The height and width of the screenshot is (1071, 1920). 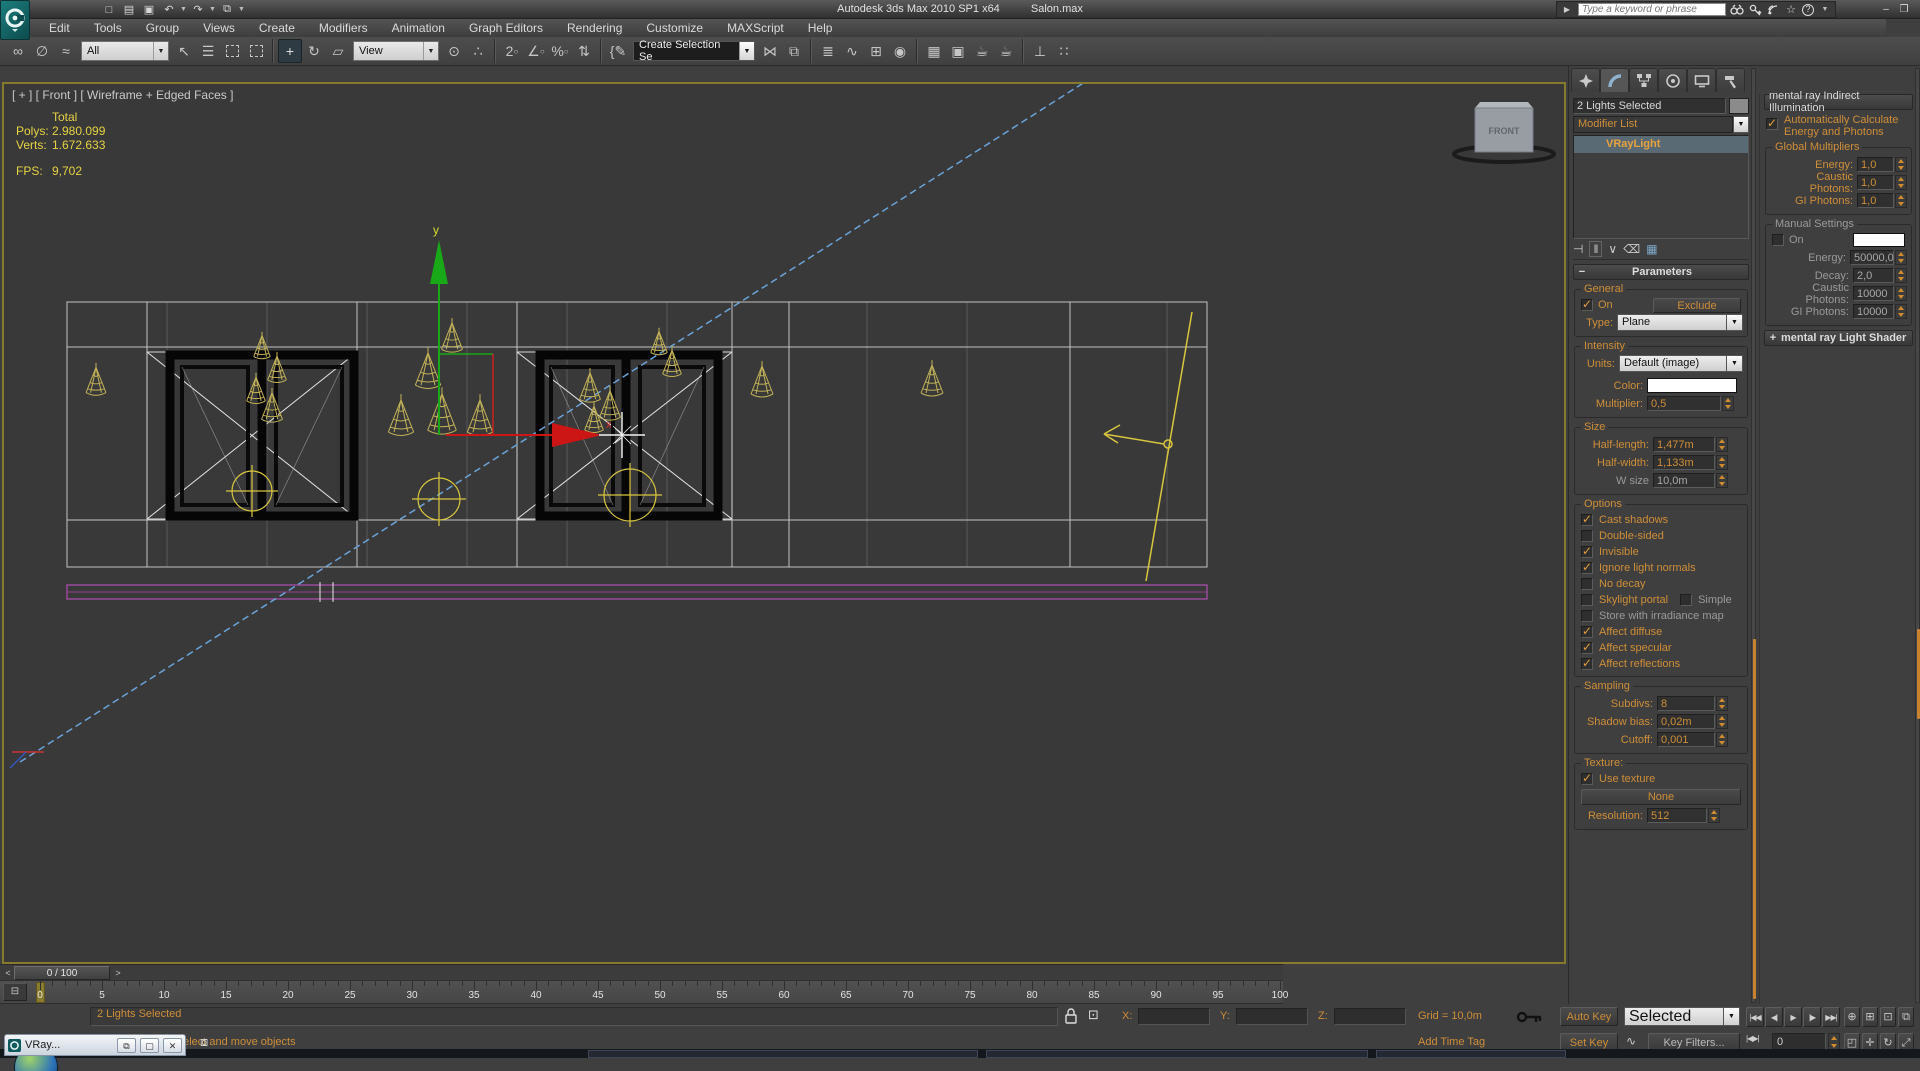 What do you see at coordinates (1587, 616) in the screenshot?
I see `option-checkbox-store-with-irradiance-map` at bounding box center [1587, 616].